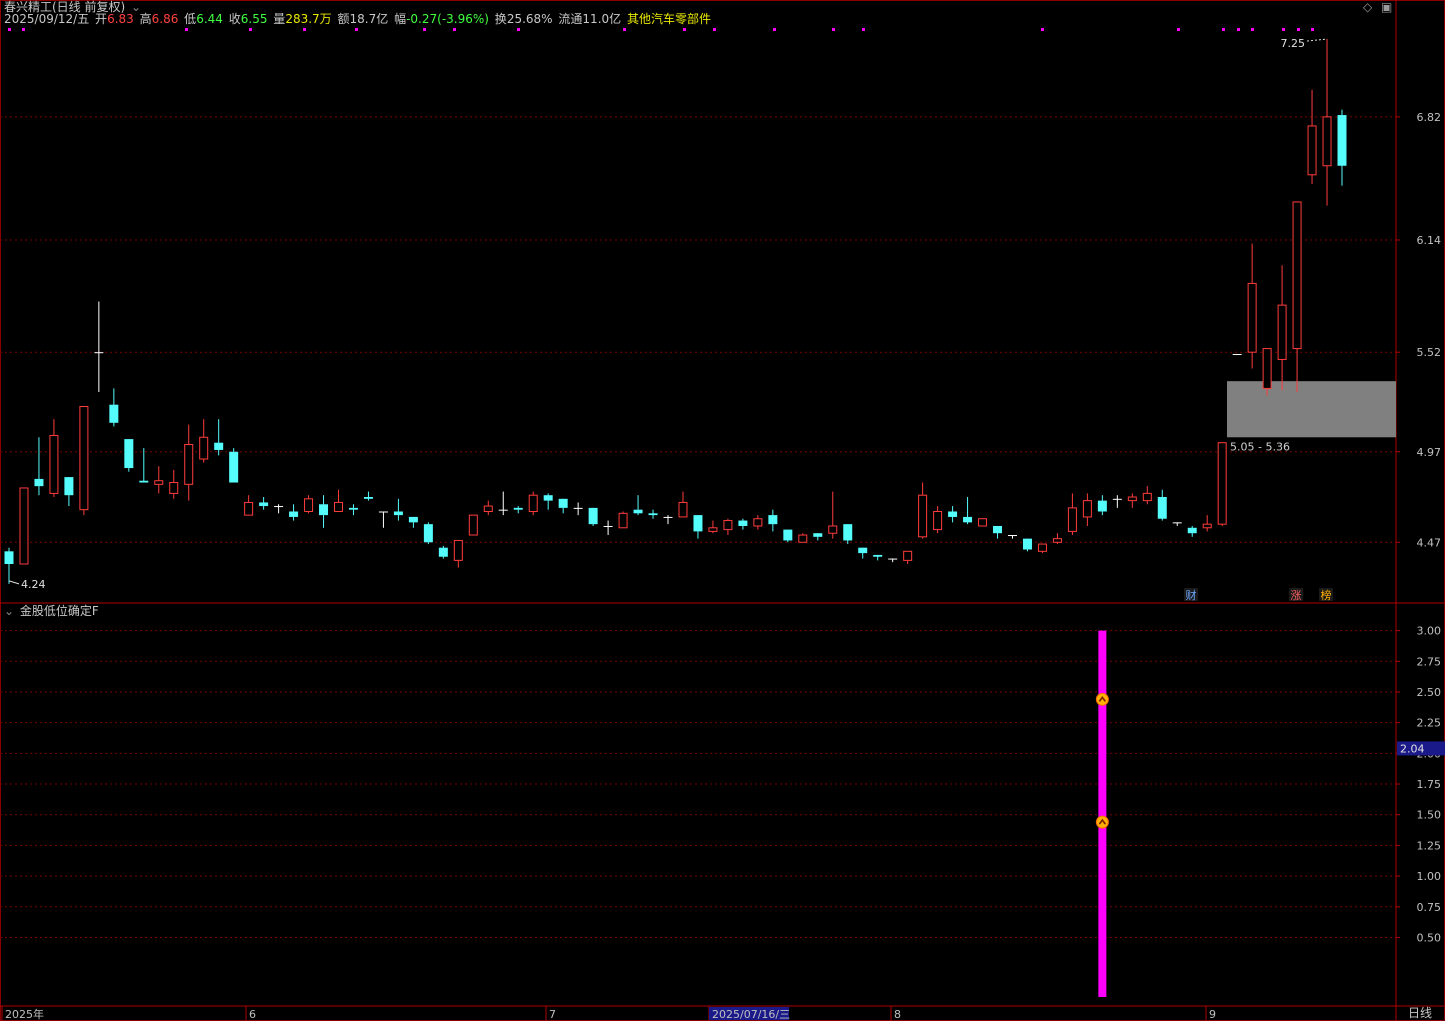 The image size is (1445, 1021). What do you see at coordinates (1386, 7) in the screenshot?
I see `close-icon: ▣` at bounding box center [1386, 7].